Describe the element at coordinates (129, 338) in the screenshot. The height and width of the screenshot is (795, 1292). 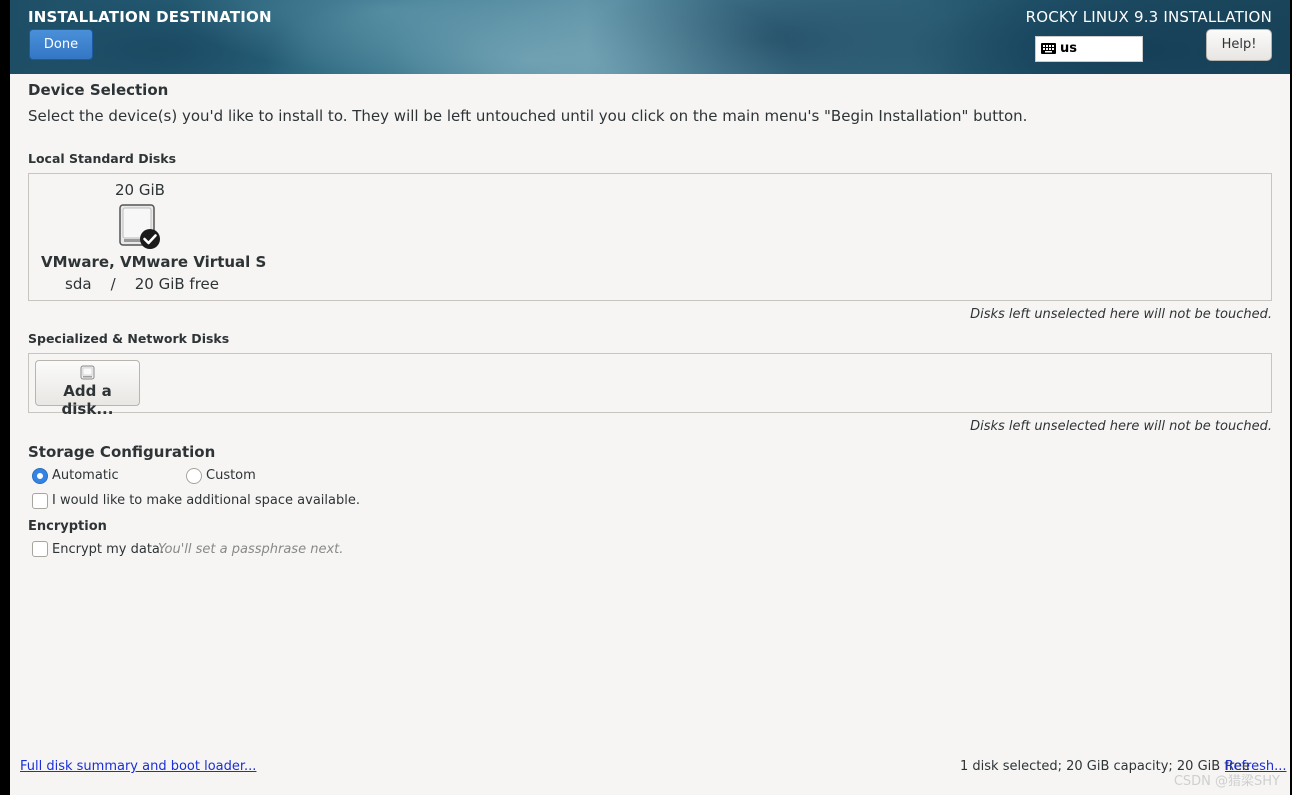
I see `special-disks-label: Specialized & Network Disks` at that location.